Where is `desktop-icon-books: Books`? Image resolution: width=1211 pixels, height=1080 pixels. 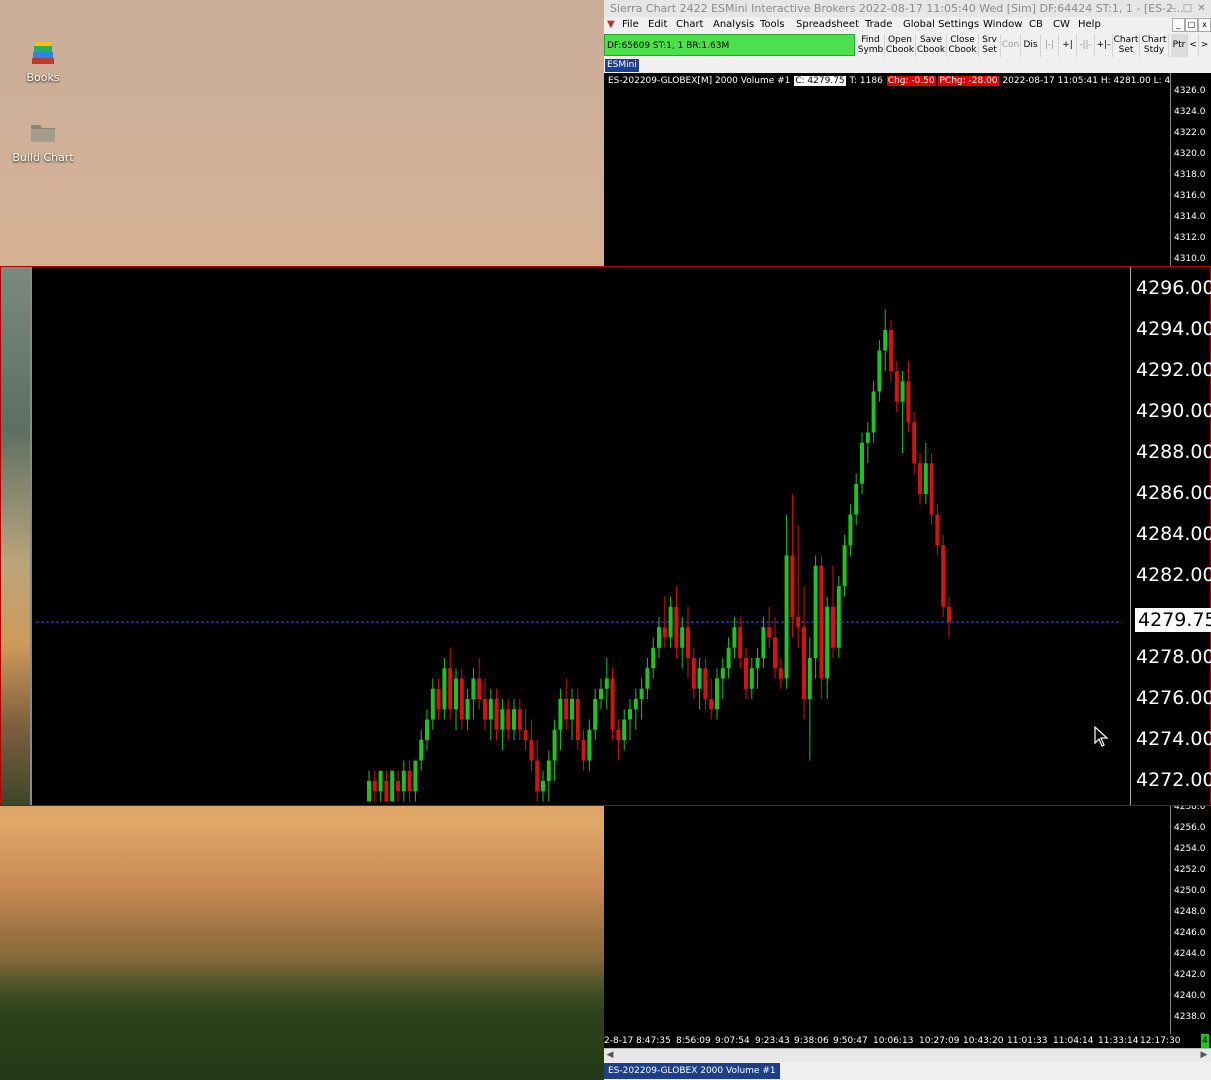 desktop-icon-books: Books is located at coordinates (43, 62).